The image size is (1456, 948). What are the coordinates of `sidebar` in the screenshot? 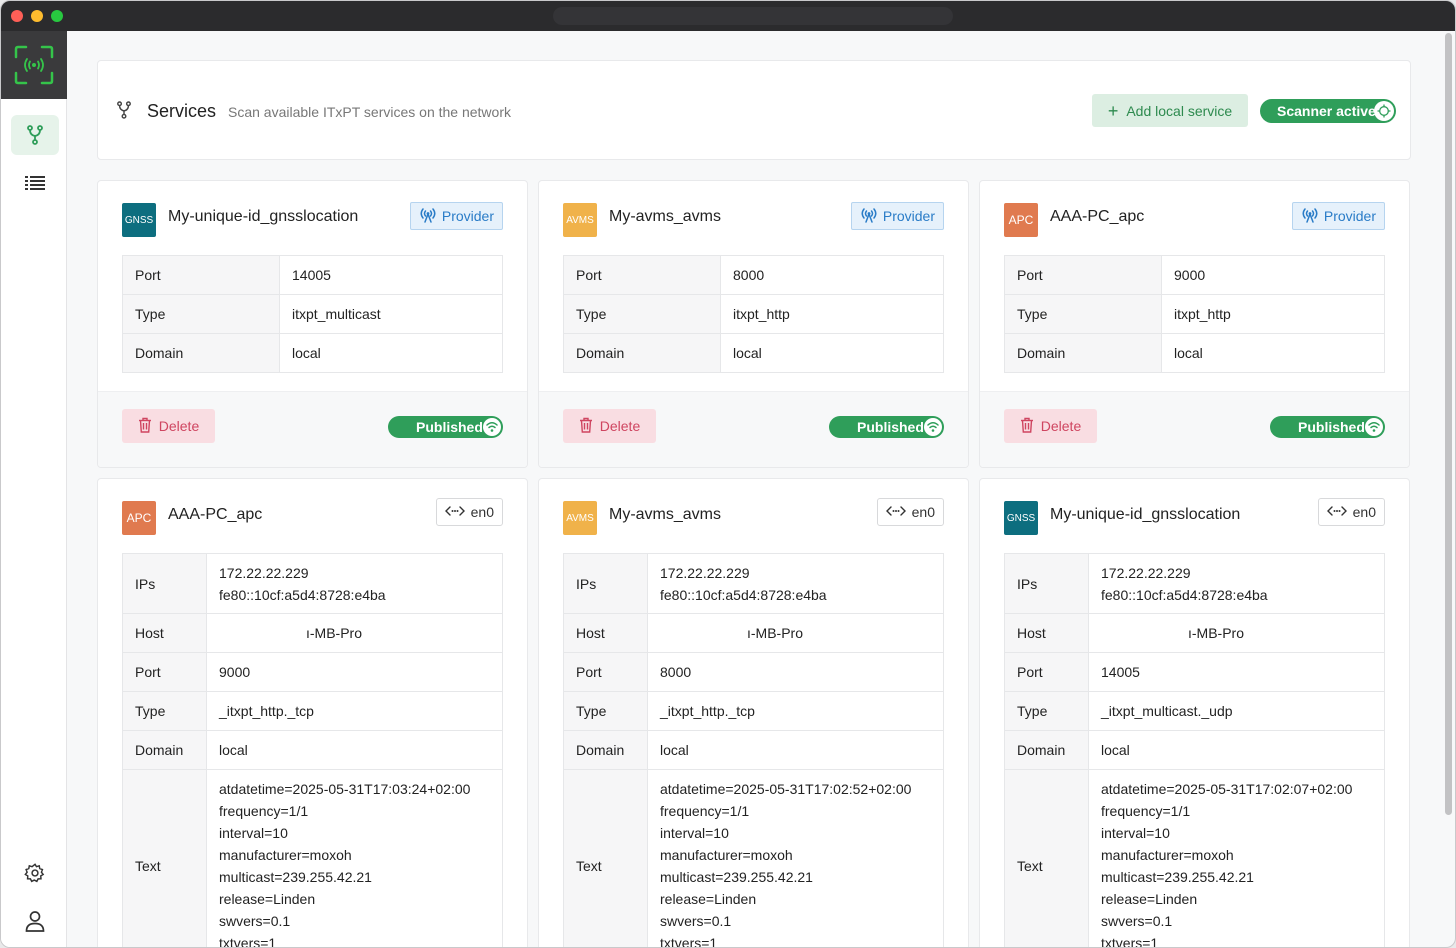 It's located at (34, 489).